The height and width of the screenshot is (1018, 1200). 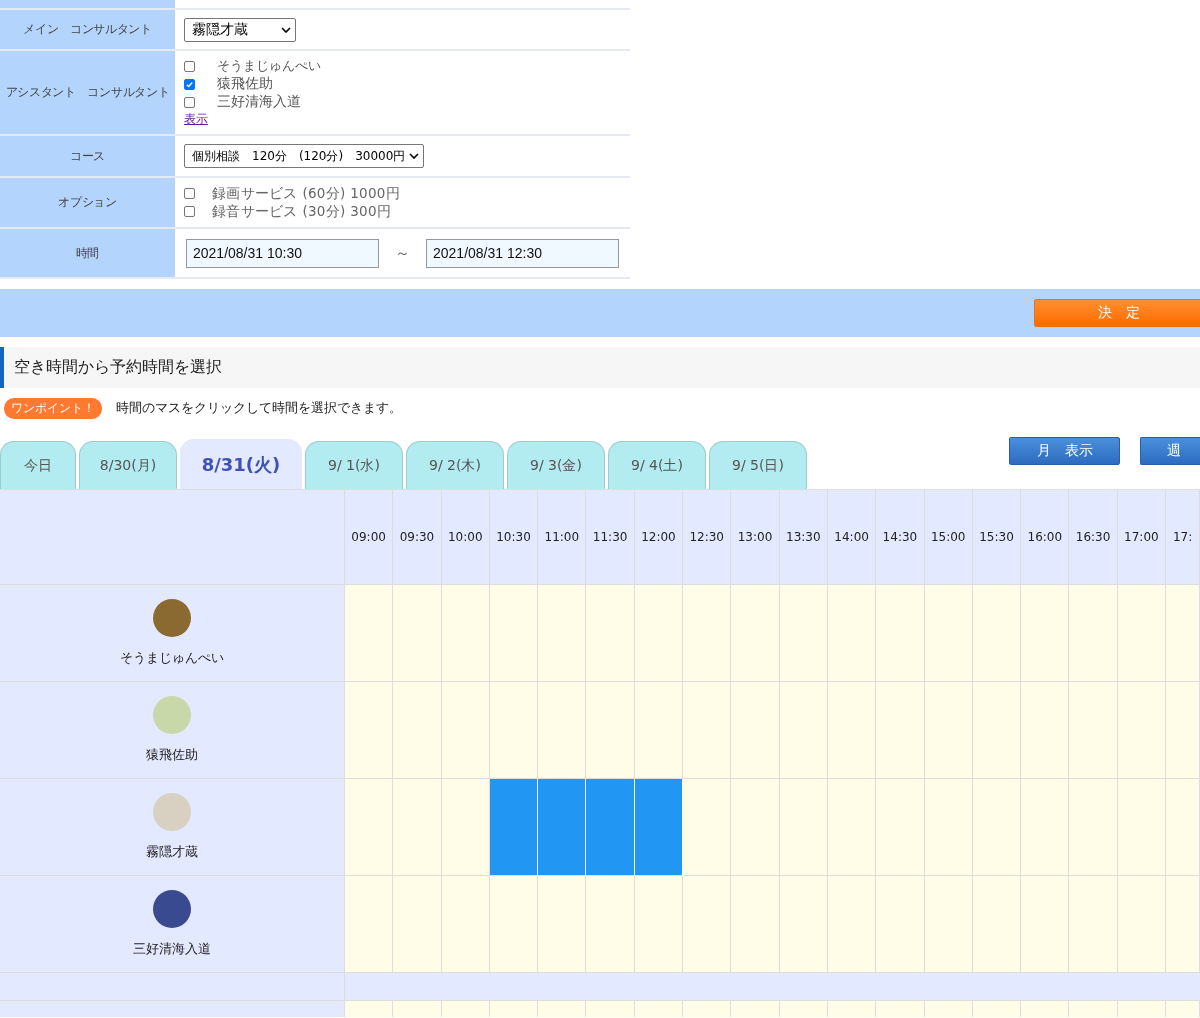 What do you see at coordinates (128, 465) in the screenshot?
I see `date-tab: 8/30(月)` at bounding box center [128, 465].